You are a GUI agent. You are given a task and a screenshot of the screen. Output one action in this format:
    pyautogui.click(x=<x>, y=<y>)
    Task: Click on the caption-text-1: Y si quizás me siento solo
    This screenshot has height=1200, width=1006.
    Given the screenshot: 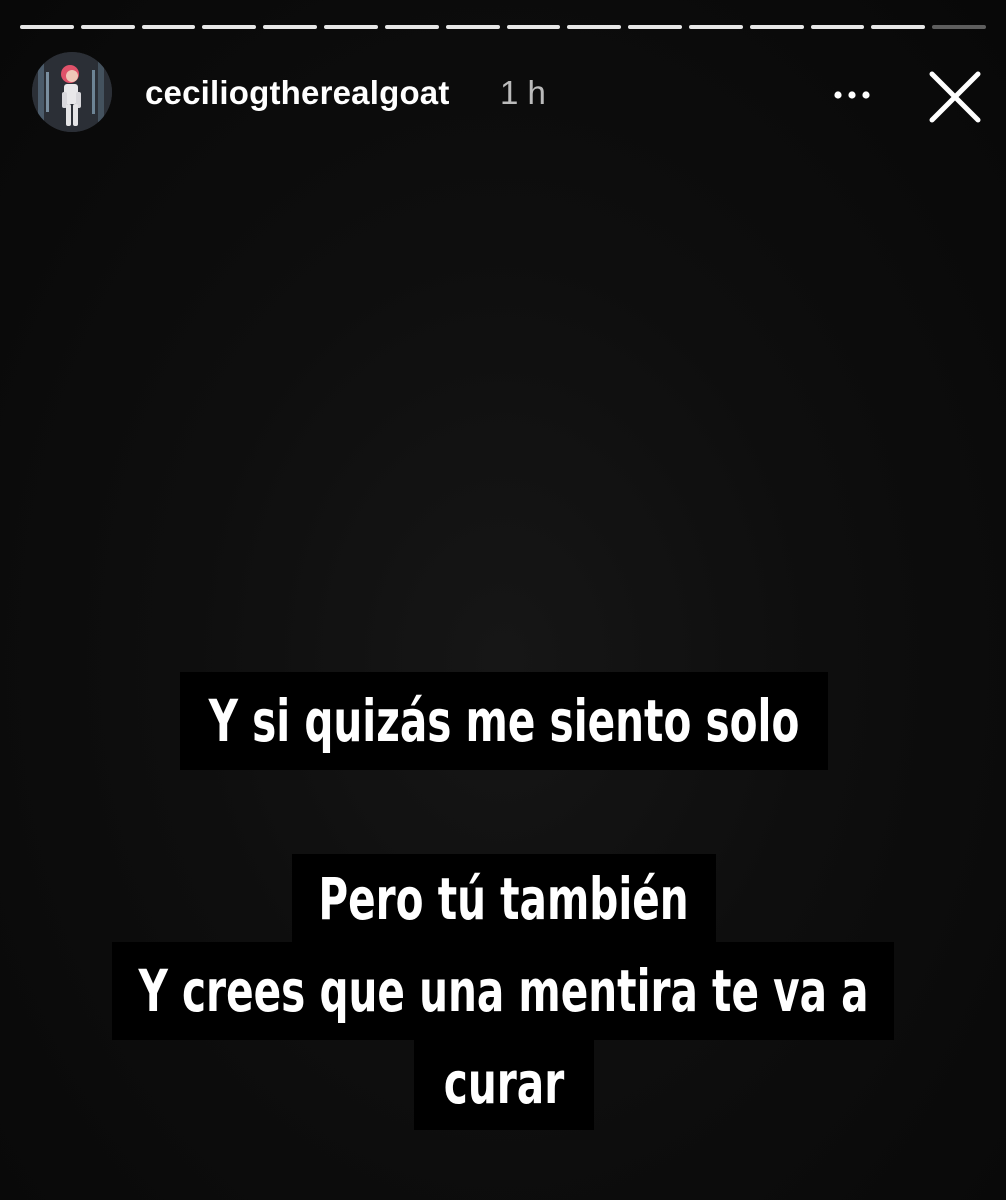 What is the action you would take?
    pyautogui.click(x=504, y=721)
    